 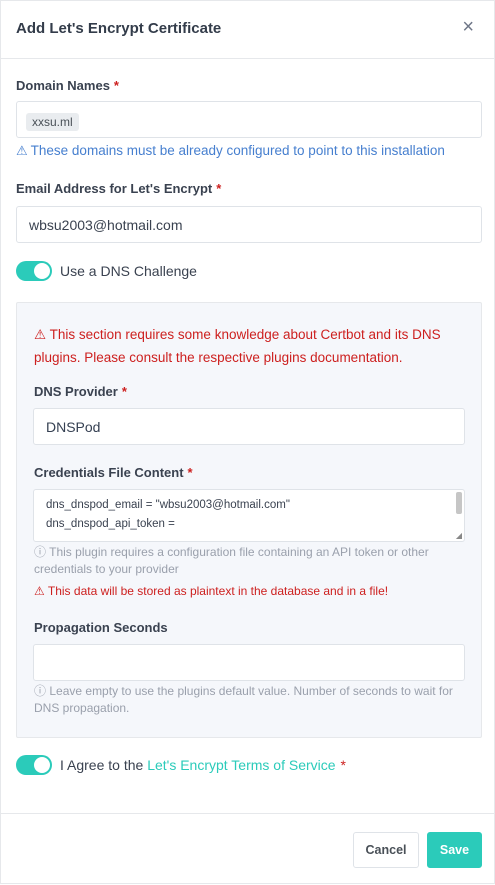 What do you see at coordinates (109, 472) in the screenshot?
I see `credentials-label-text: Credentials File Content` at bounding box center [109, 472].